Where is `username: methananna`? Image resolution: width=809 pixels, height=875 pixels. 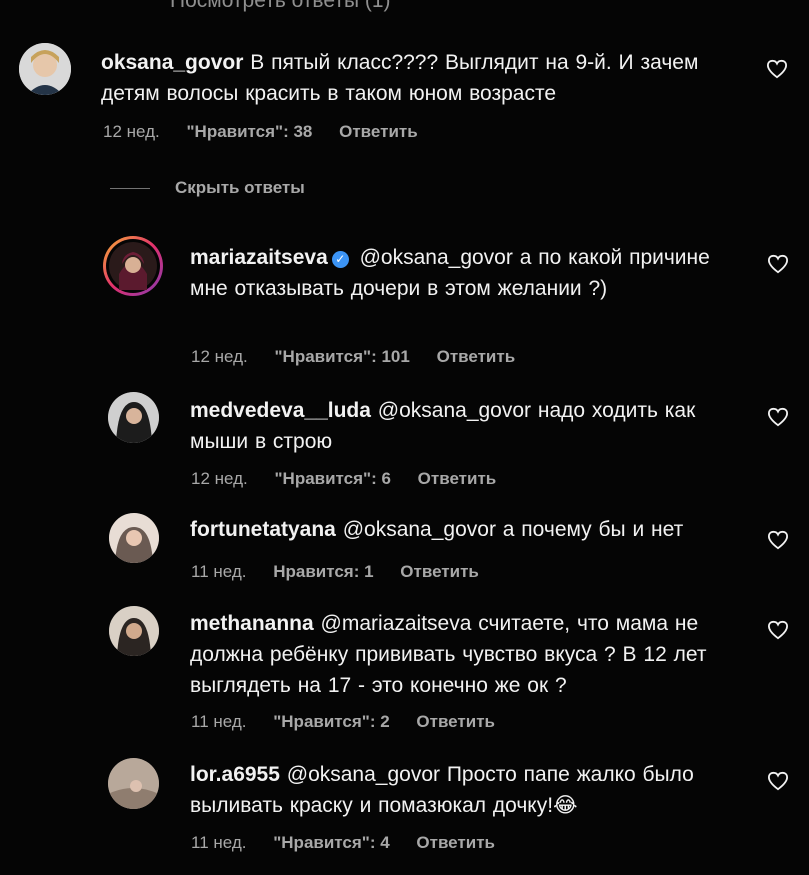
username: methananna is located at coordinates (252, 623).